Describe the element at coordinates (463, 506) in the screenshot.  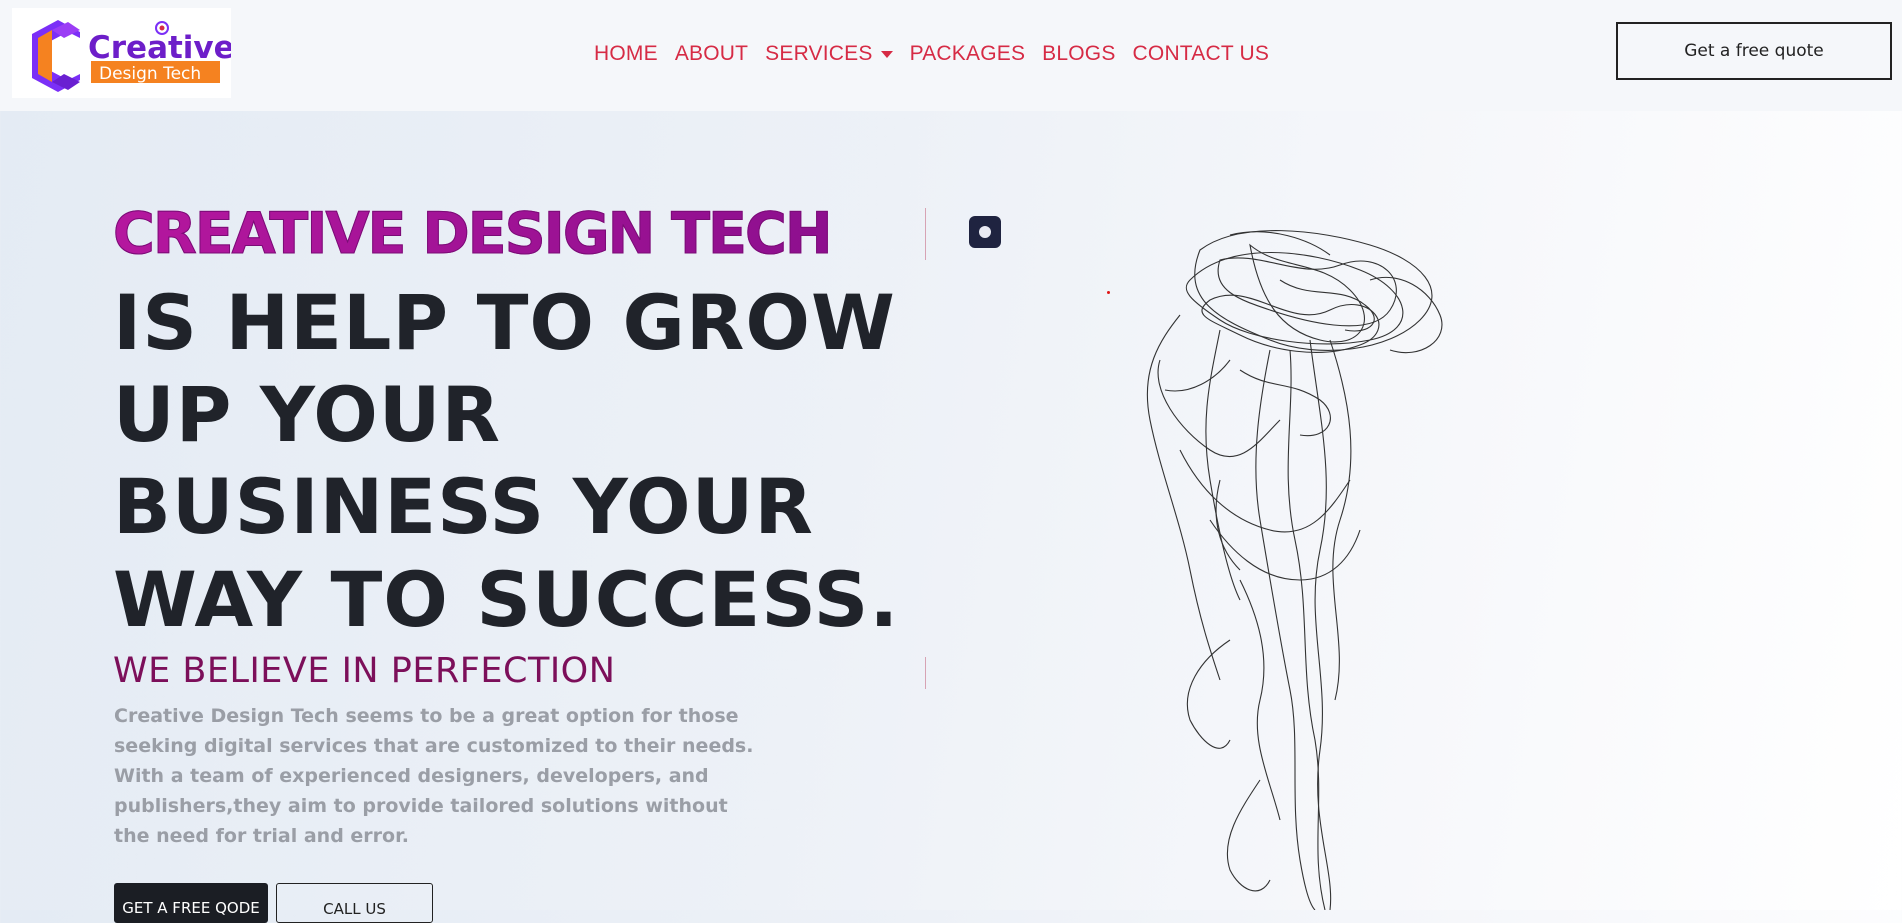
I see `hero-headline-line-3: BUSINESS YOUR` at that location.